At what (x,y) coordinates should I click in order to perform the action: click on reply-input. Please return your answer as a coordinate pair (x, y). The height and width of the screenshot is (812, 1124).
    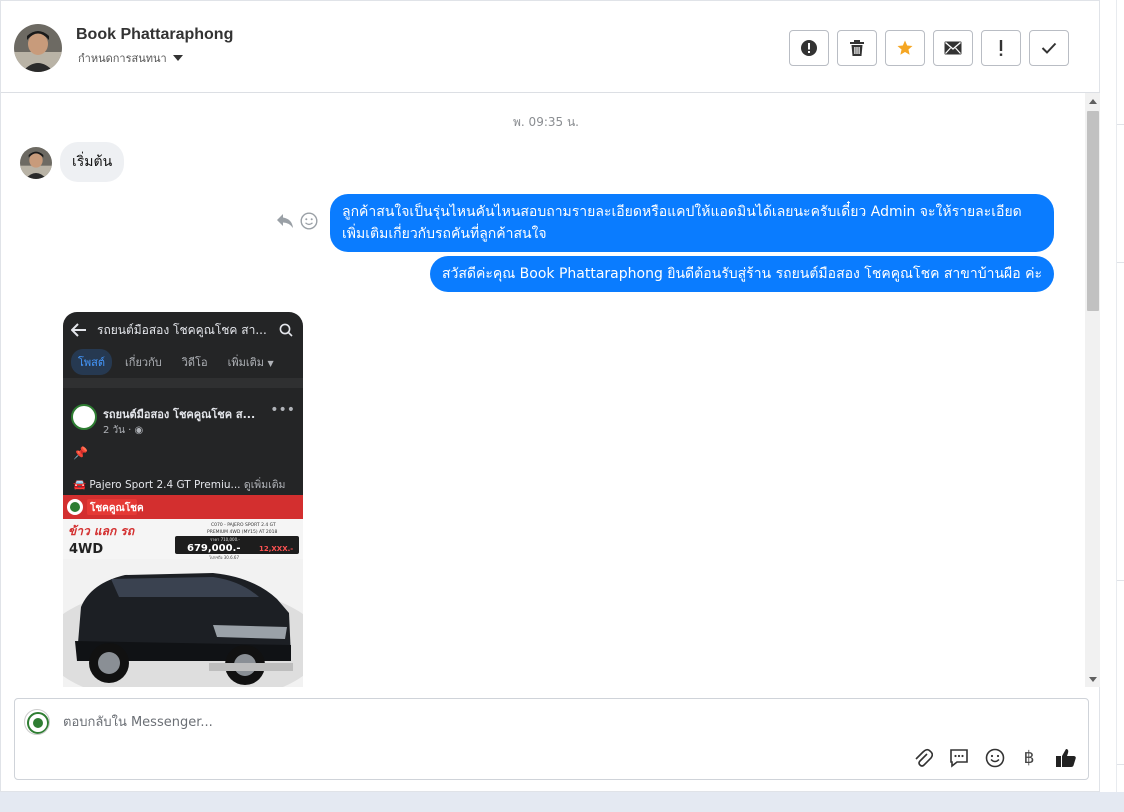
    Looking at the image, I should click on (513, 722).